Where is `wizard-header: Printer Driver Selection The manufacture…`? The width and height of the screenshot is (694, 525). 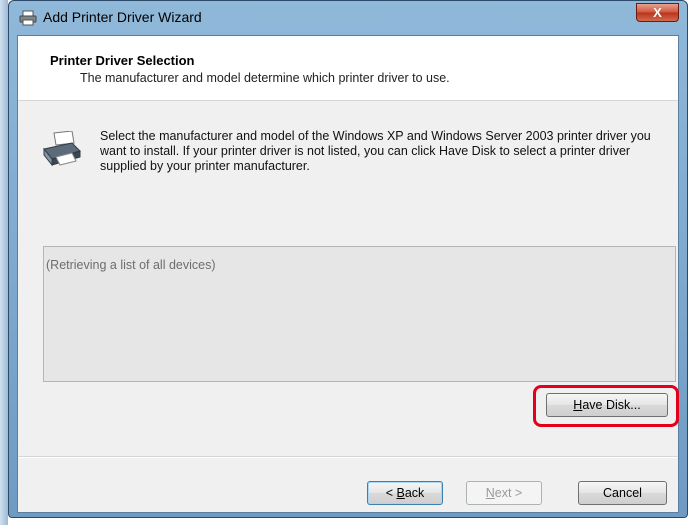 wizard-header: Printer Driver Selection The manufacture… is located at coordinates (348, 68).